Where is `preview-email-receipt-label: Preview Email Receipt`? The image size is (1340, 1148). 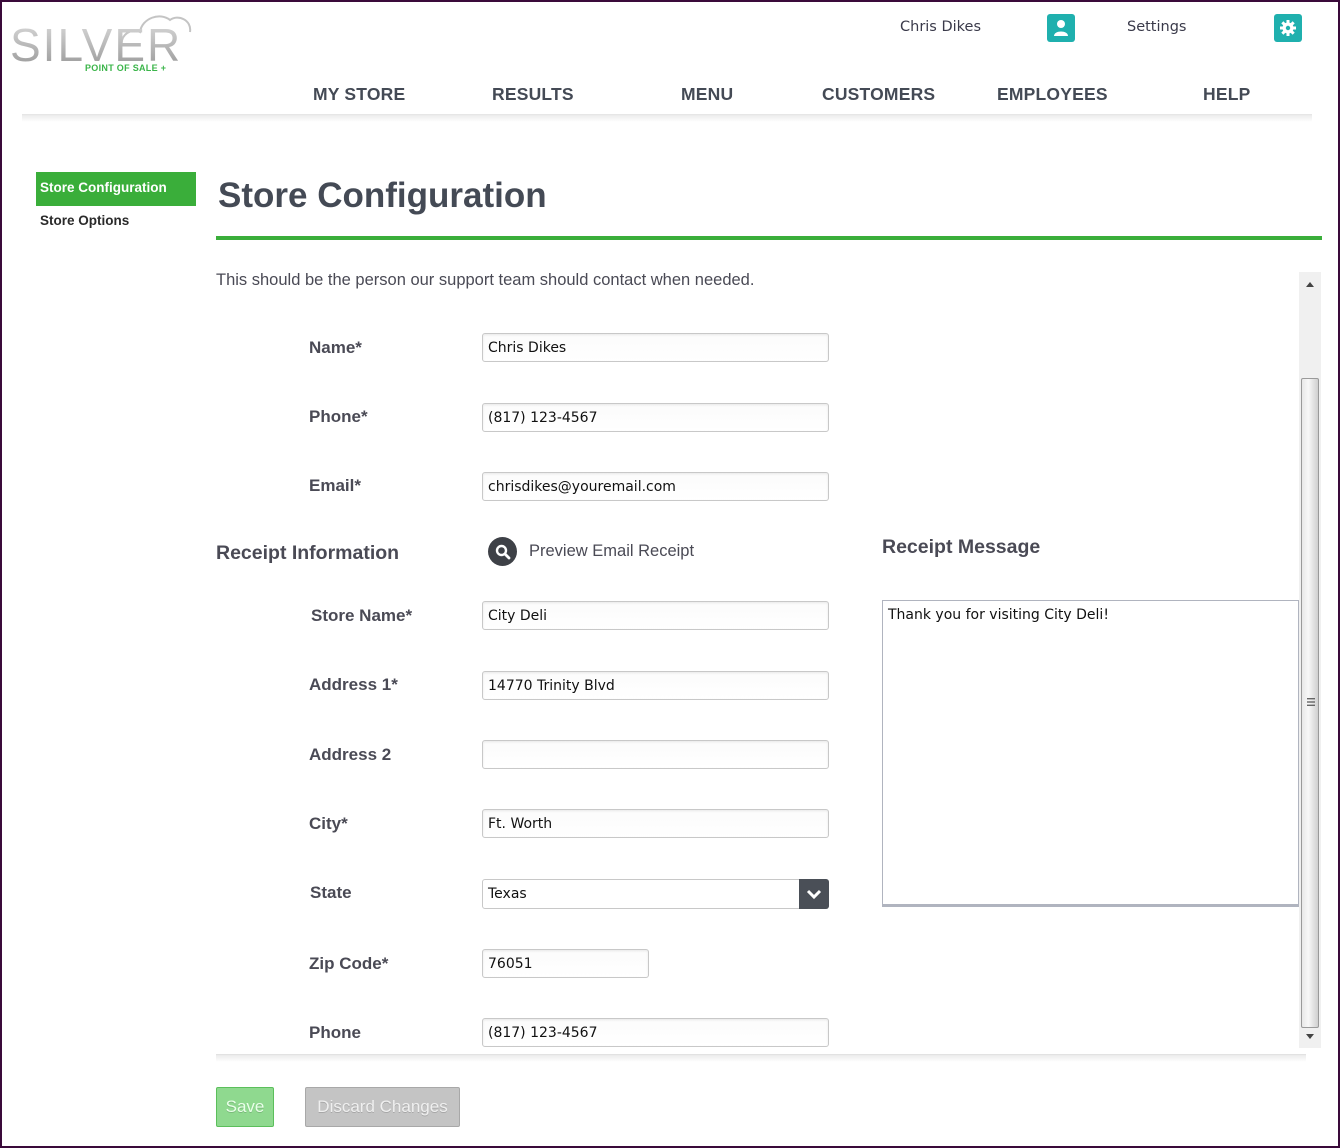 preview-email-receipt-label: Preview Email Receipt is located at coordinates (612, 551).